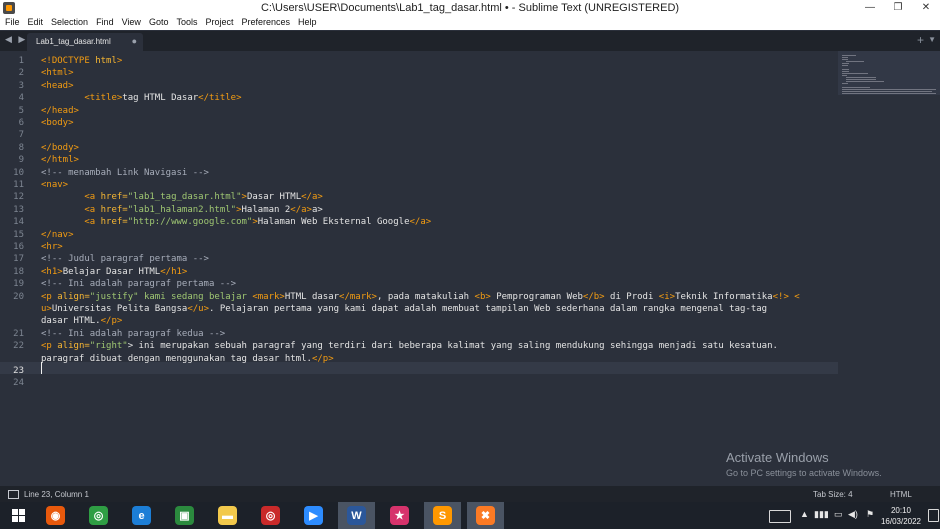  Describe the element at coordinates (103, 61) in the screenshot. I see `code-token: html` at that location.